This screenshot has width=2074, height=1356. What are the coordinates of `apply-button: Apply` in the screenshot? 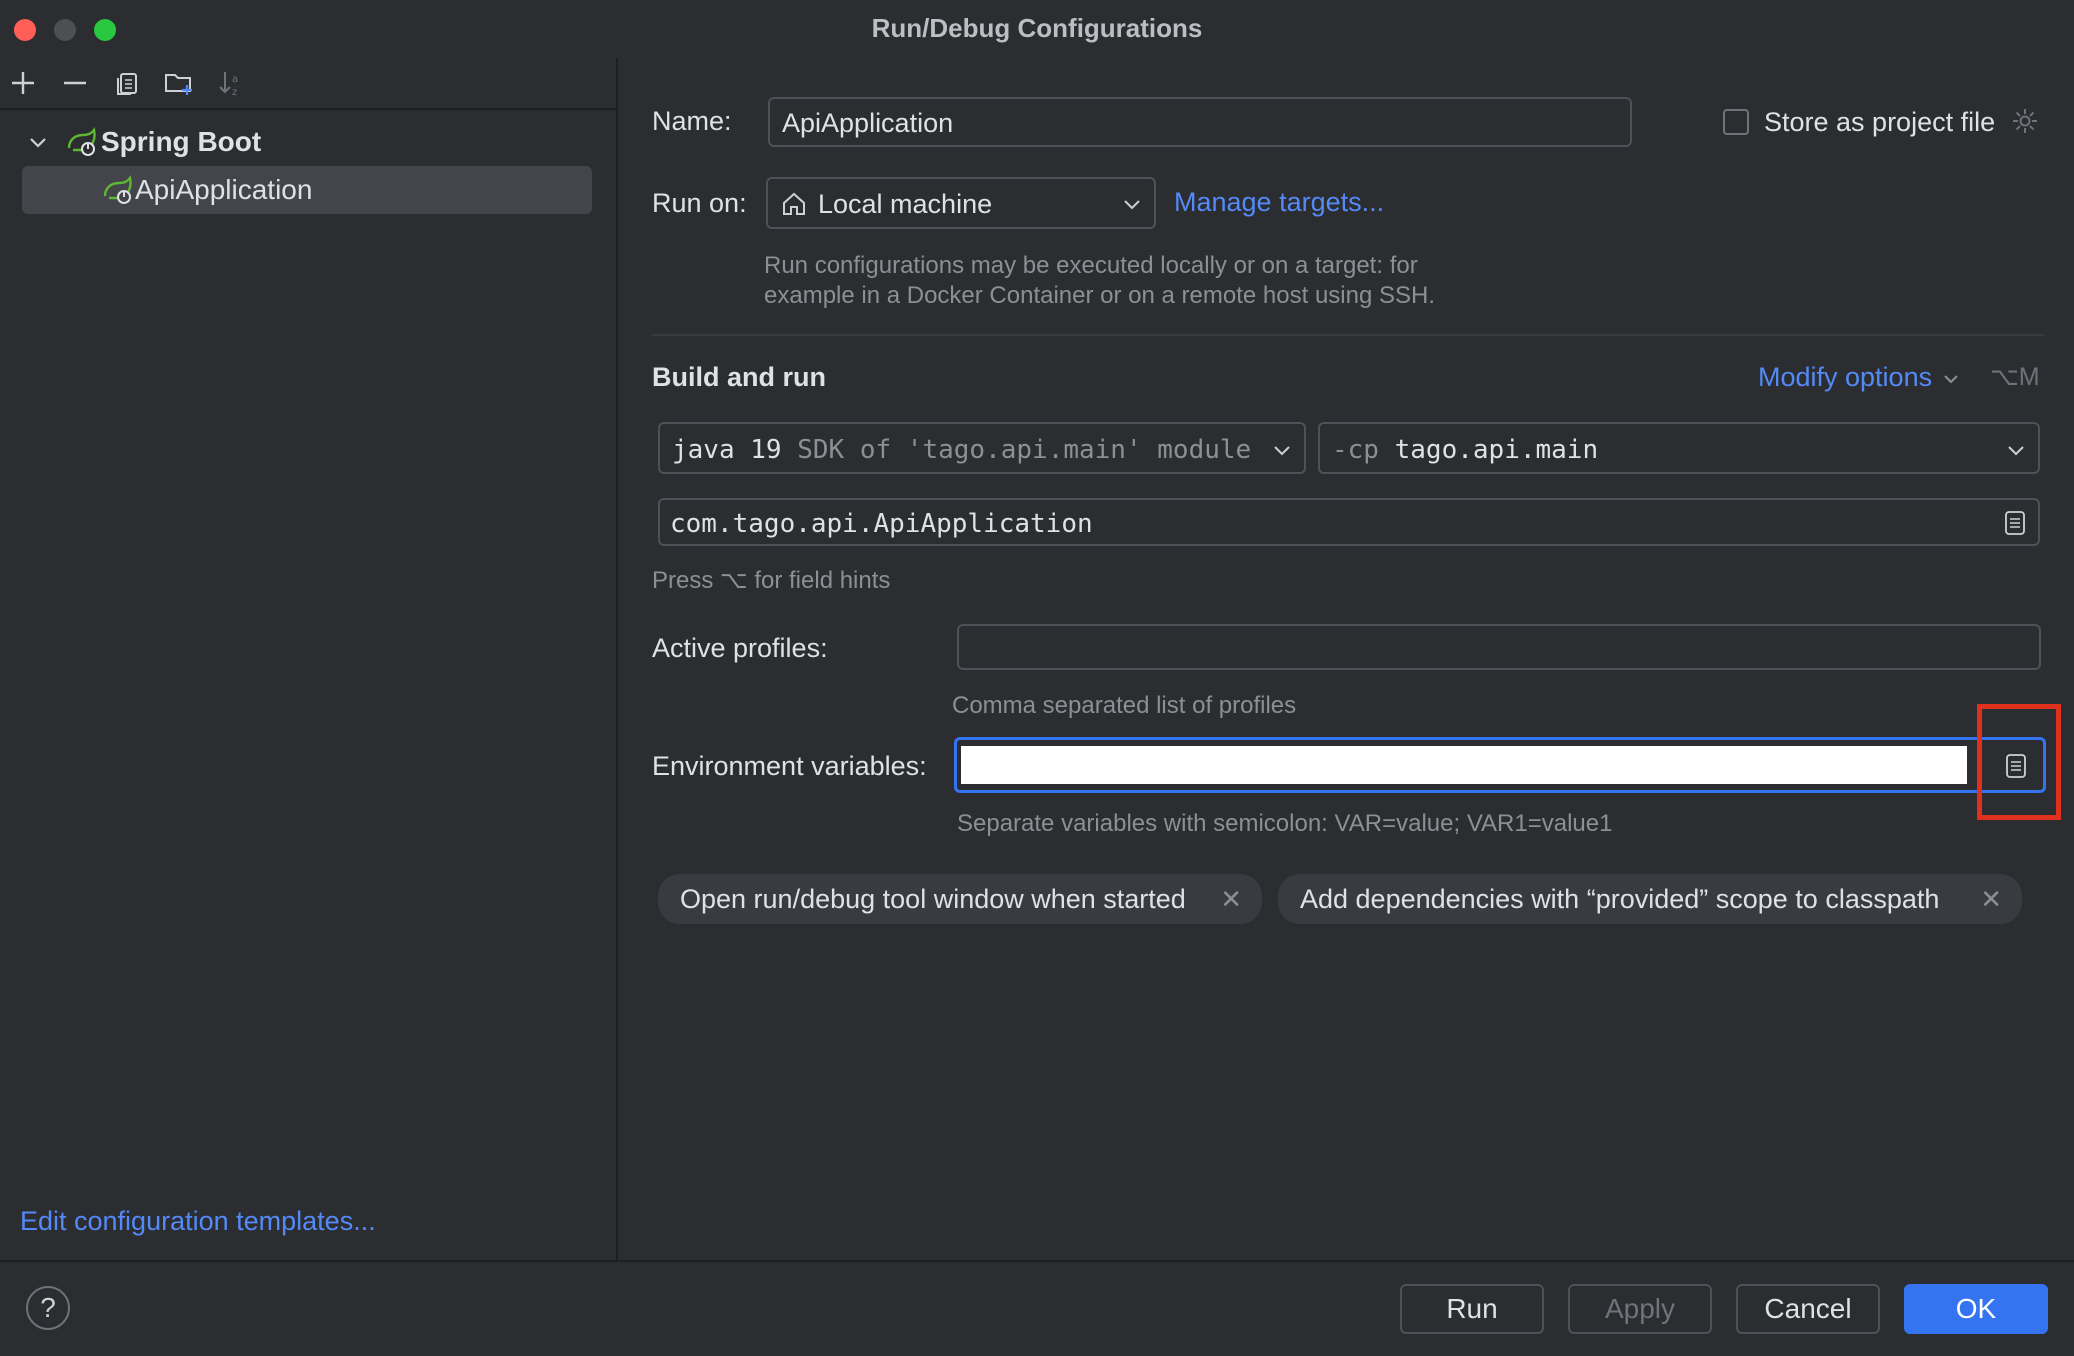 It's located at (1640, 1309).